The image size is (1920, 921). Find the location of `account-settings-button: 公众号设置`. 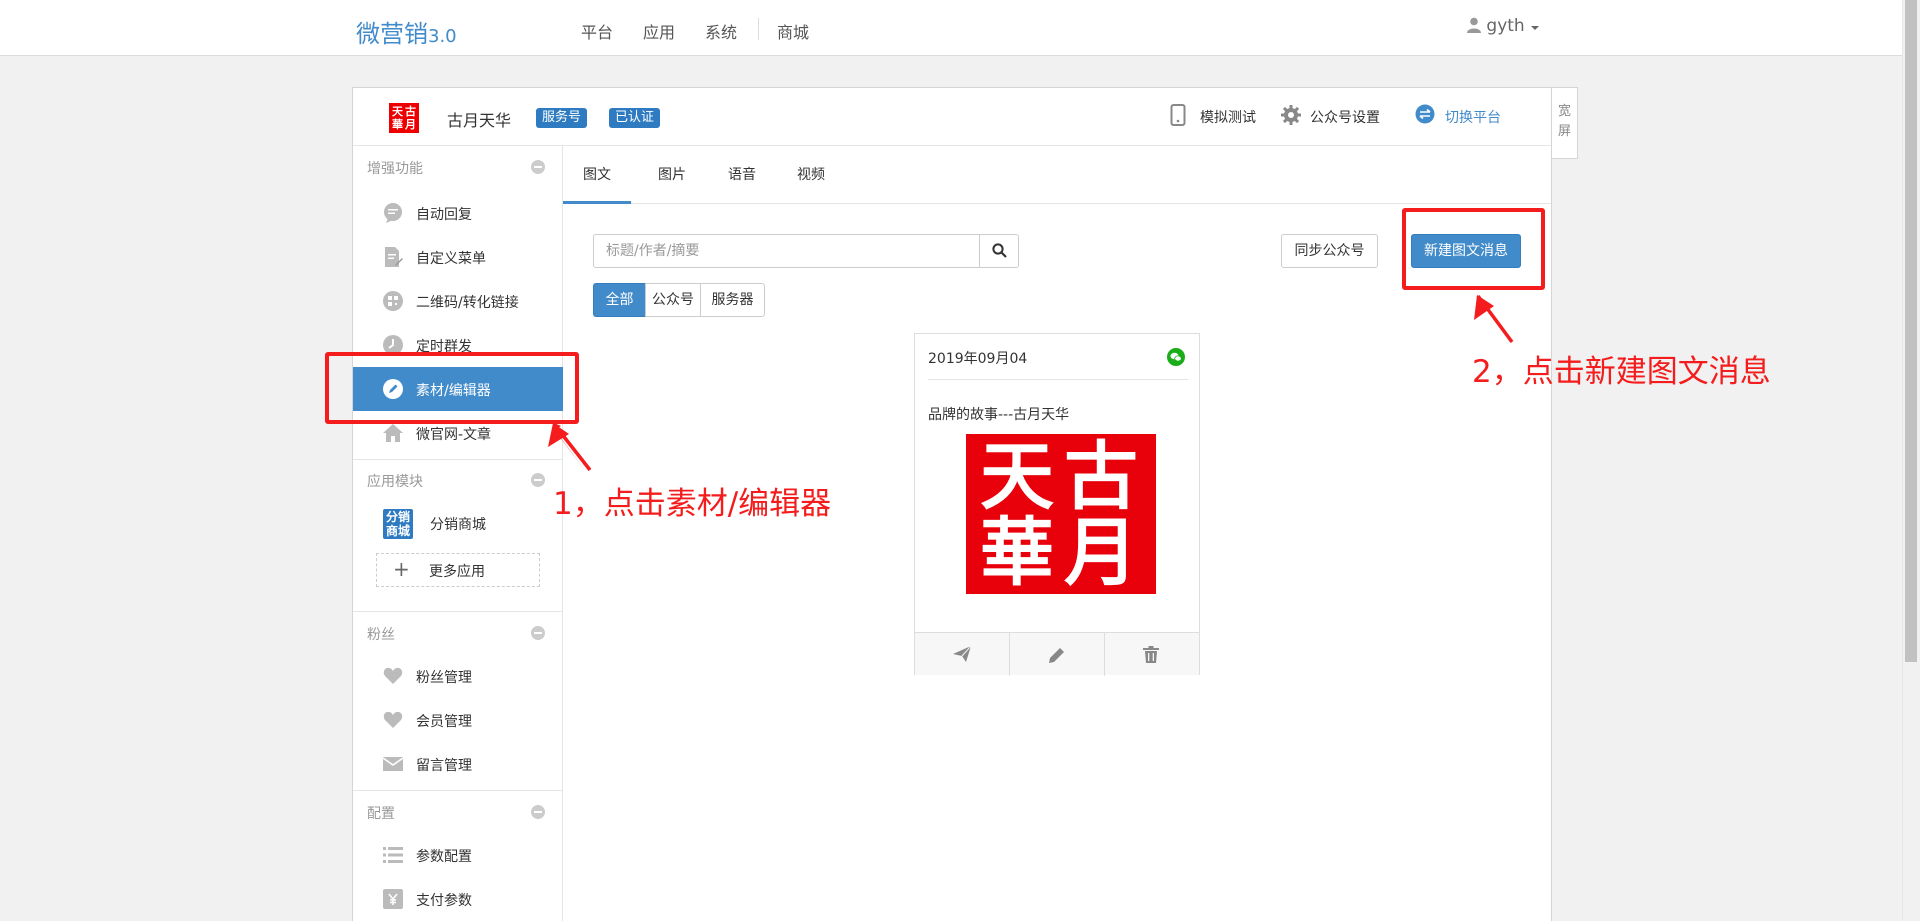

account-settings-button: 公众号设置 is located at coordinates (1330, 116).